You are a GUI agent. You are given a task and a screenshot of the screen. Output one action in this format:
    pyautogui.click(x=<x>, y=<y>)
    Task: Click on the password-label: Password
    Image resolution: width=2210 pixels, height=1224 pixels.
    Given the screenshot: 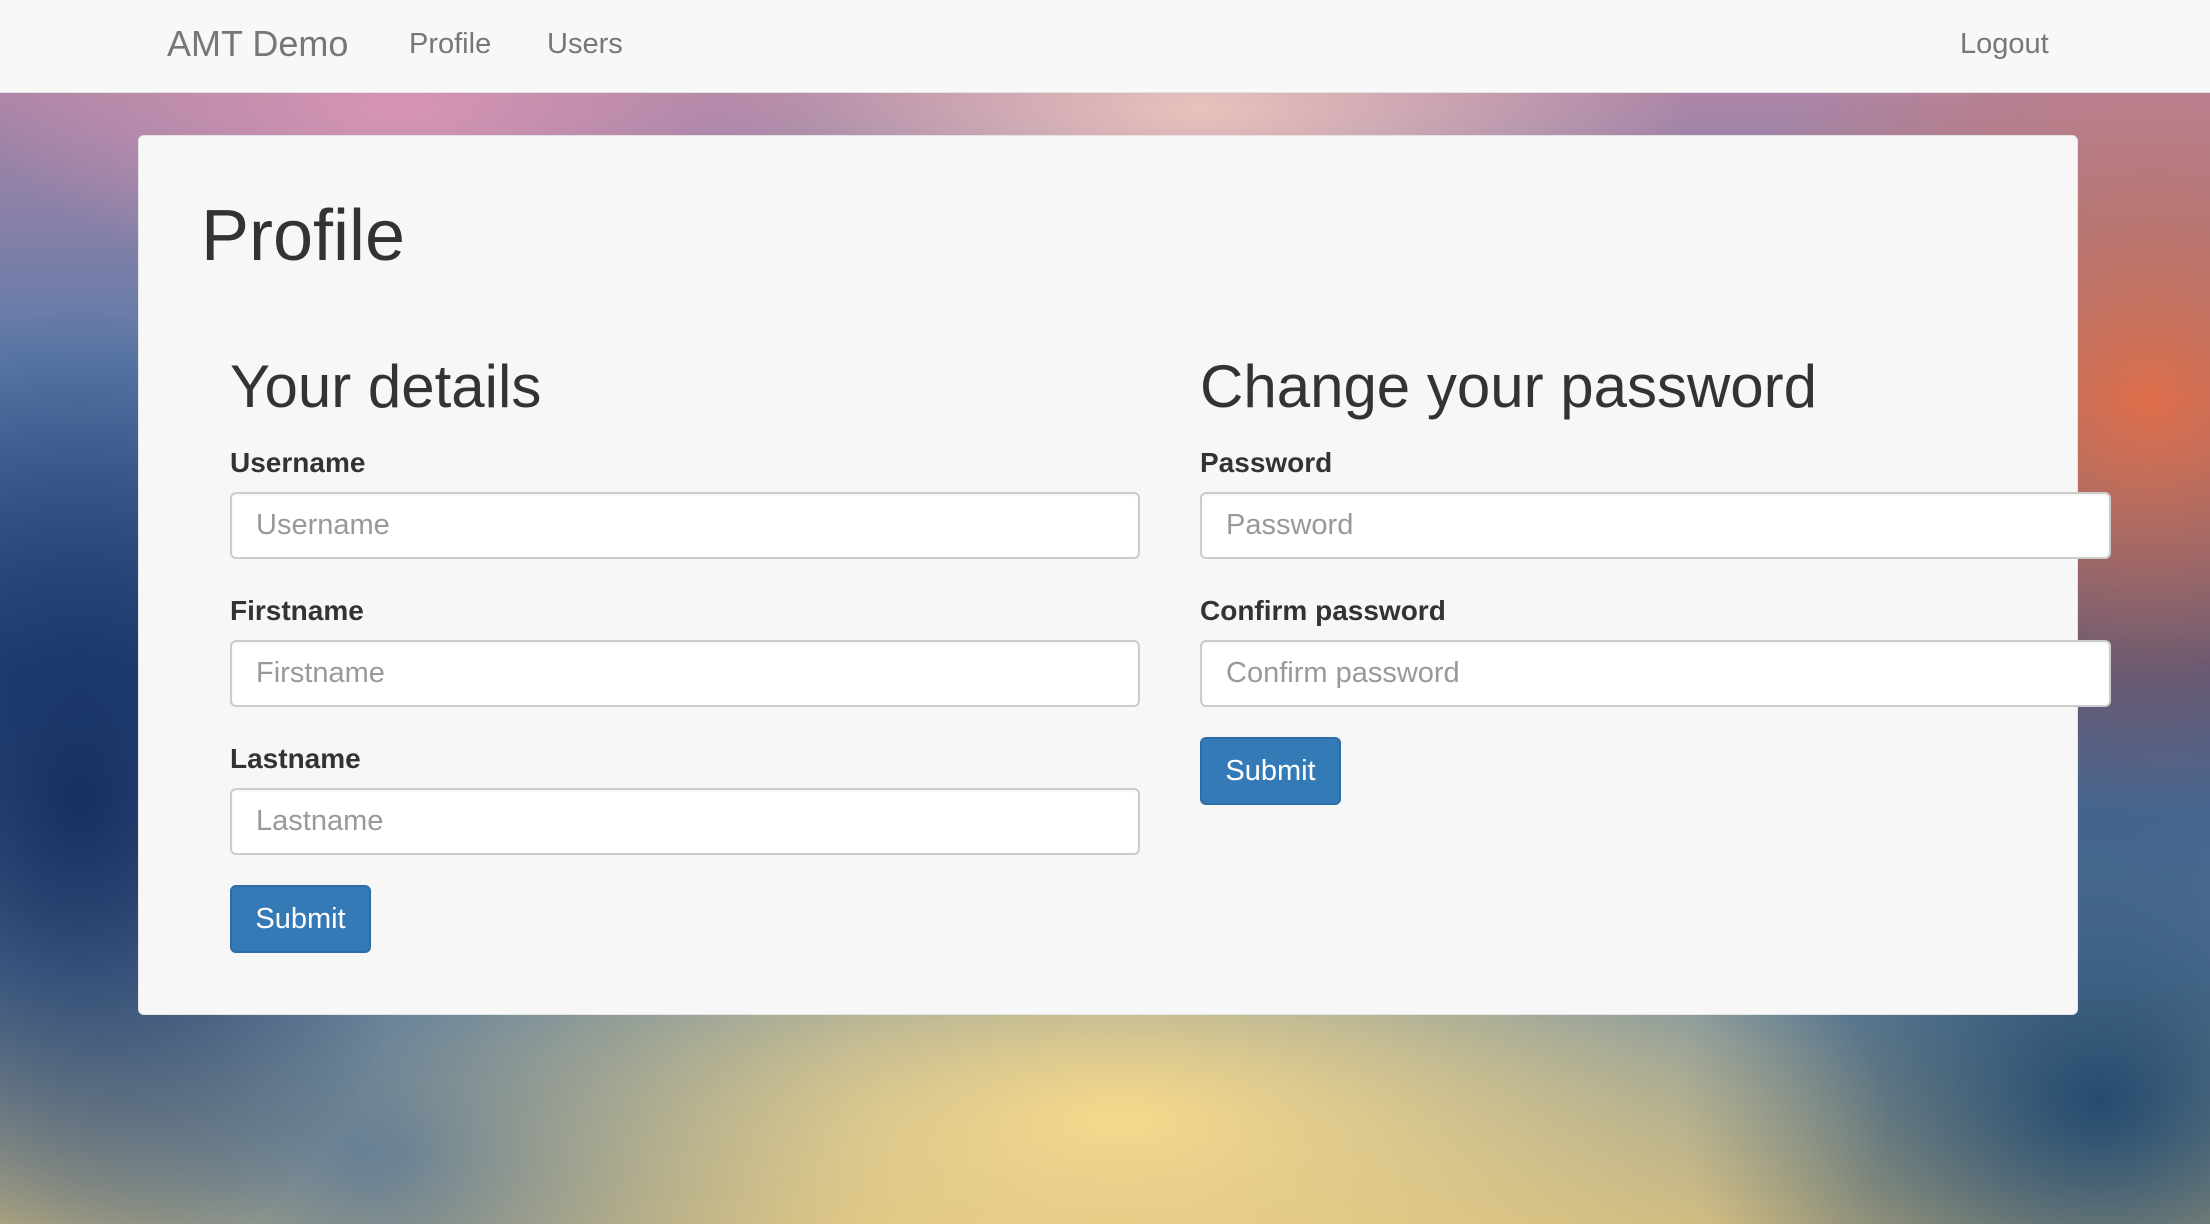 What is the action you would take?
    pyautogui.click(x=1266, y=462)
    